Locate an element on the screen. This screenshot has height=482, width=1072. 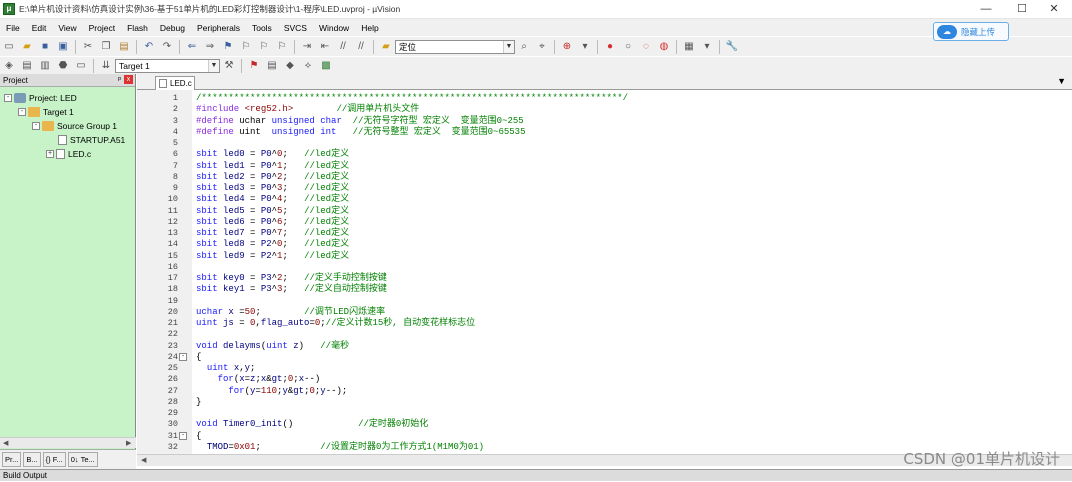
tree-node-led-file: + LED.c is located at coordinates (68, 153).